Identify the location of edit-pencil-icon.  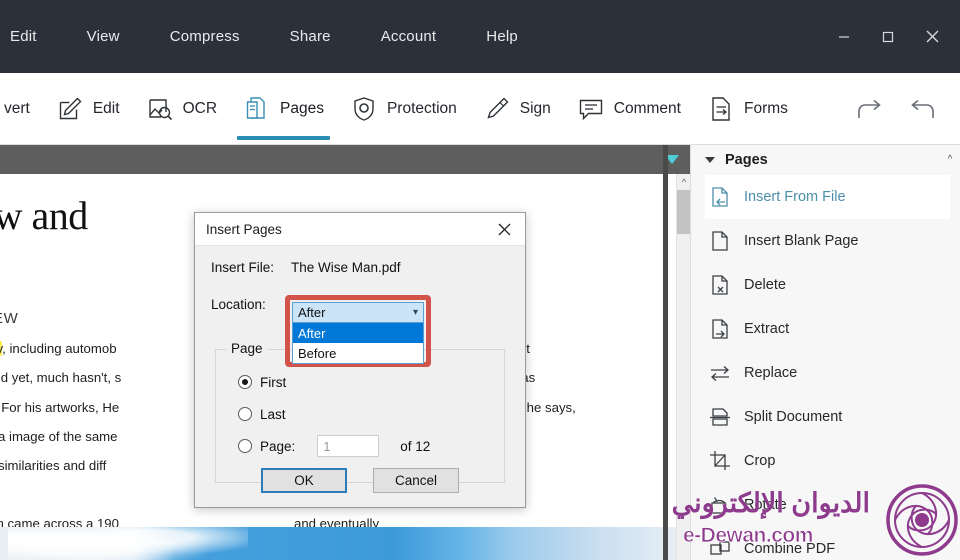
(70, 109).